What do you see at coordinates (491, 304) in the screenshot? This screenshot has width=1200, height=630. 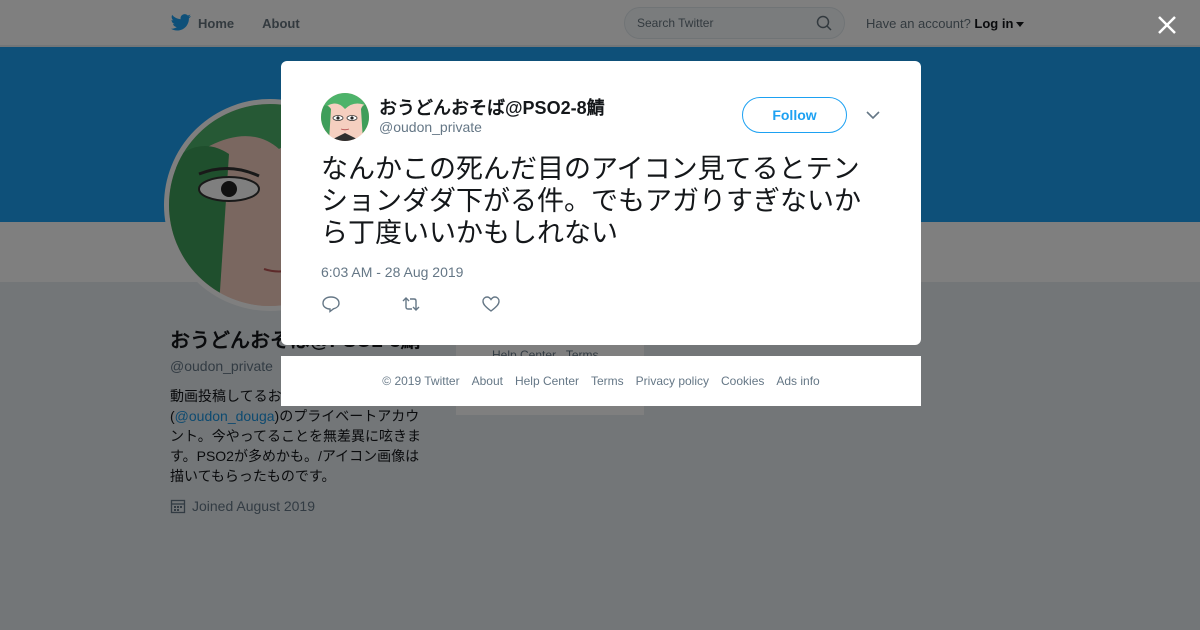 I see `heart-icon` at bounding box center [491, 304].